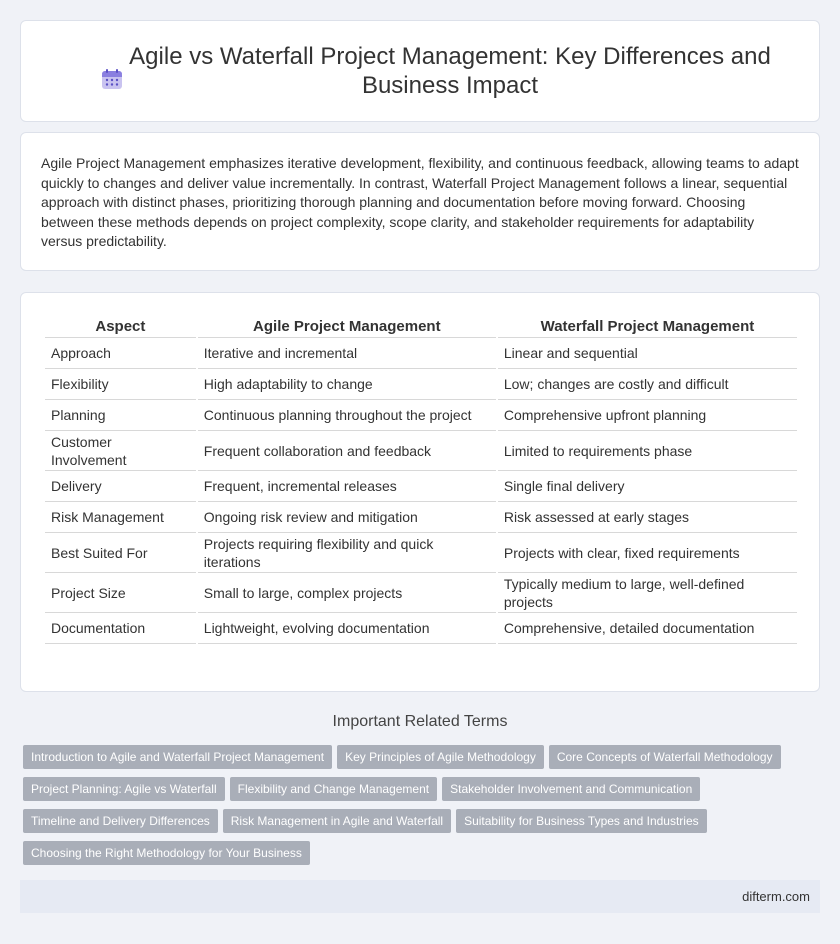 The image size is (840, 944). What do you see at coordinates (420, 896) in the screenshot?
I see `footer: difterm.com` at bounding box center [420, 896].